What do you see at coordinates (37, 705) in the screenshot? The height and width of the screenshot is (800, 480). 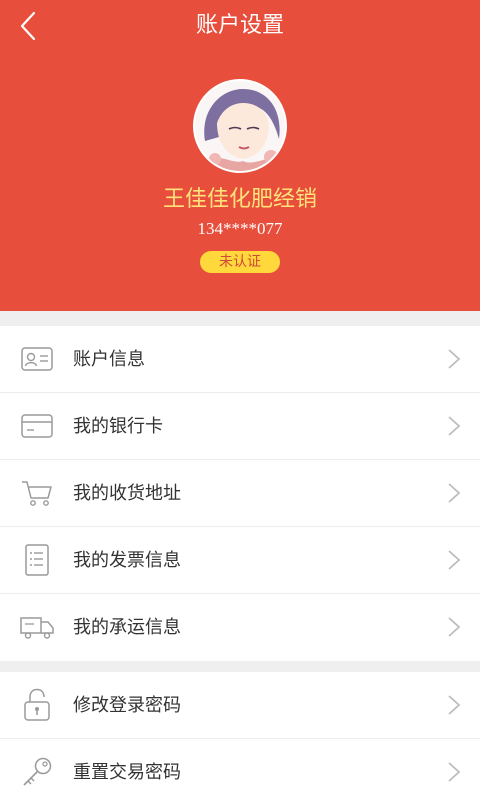 I see `lock-icon` at bounding box center [37, 705].